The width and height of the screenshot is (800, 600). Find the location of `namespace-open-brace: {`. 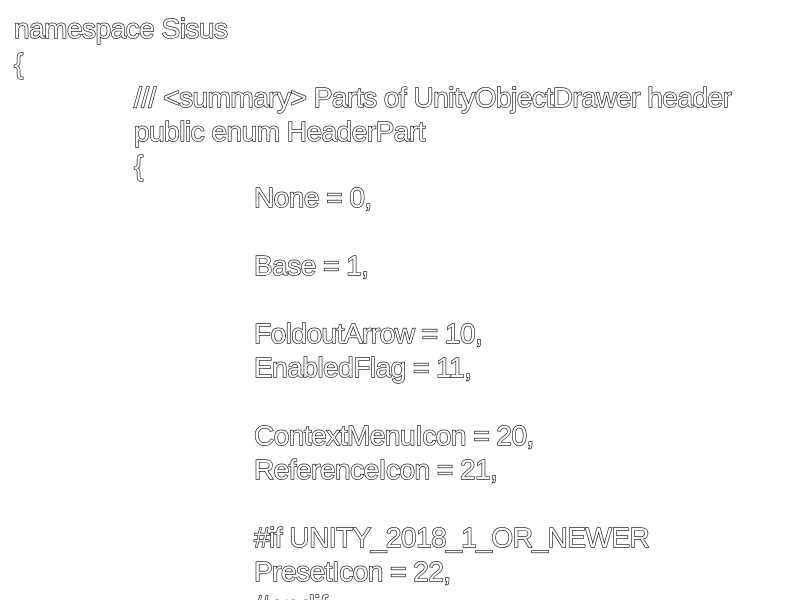

namespace-open-brace: { is located at coordinates (18, 63).